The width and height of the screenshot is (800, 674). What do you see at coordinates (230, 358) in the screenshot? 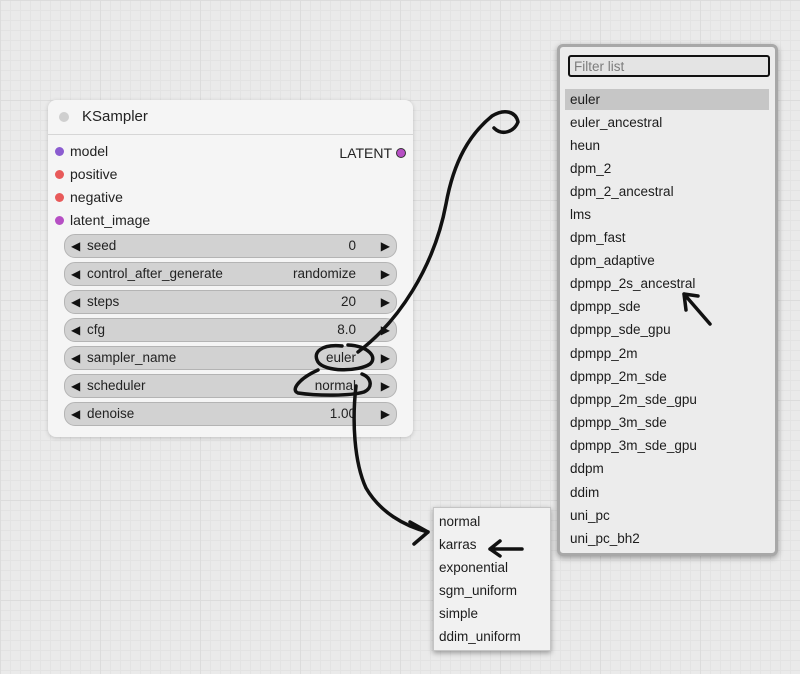
I see `widget-sampler-name: ◀ sampler_name euler ▶` at bounding box center [230, 358].